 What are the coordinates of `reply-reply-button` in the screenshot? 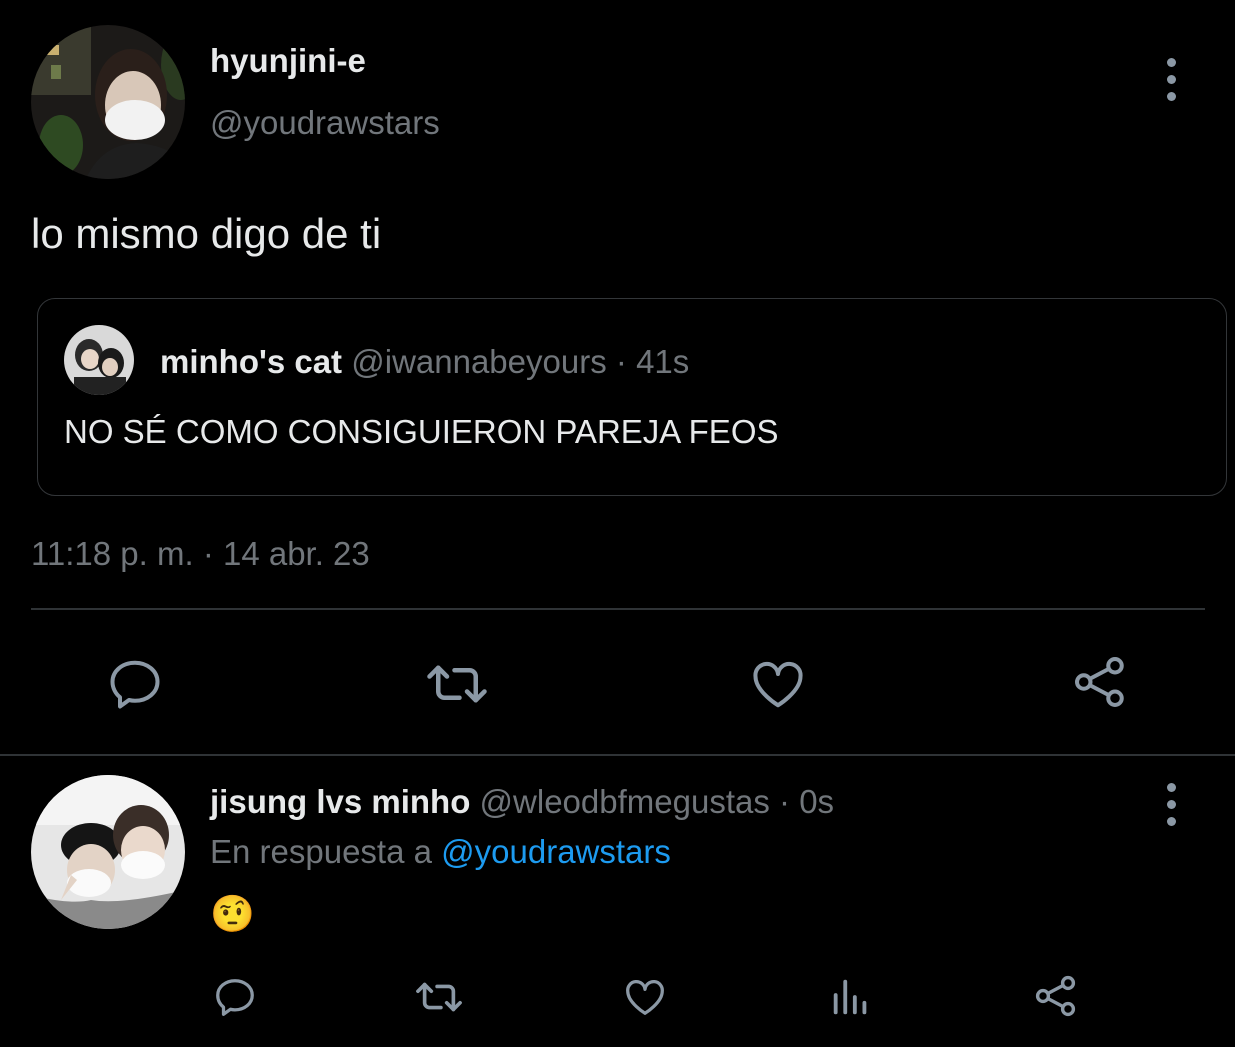 It's located at (235, 997).